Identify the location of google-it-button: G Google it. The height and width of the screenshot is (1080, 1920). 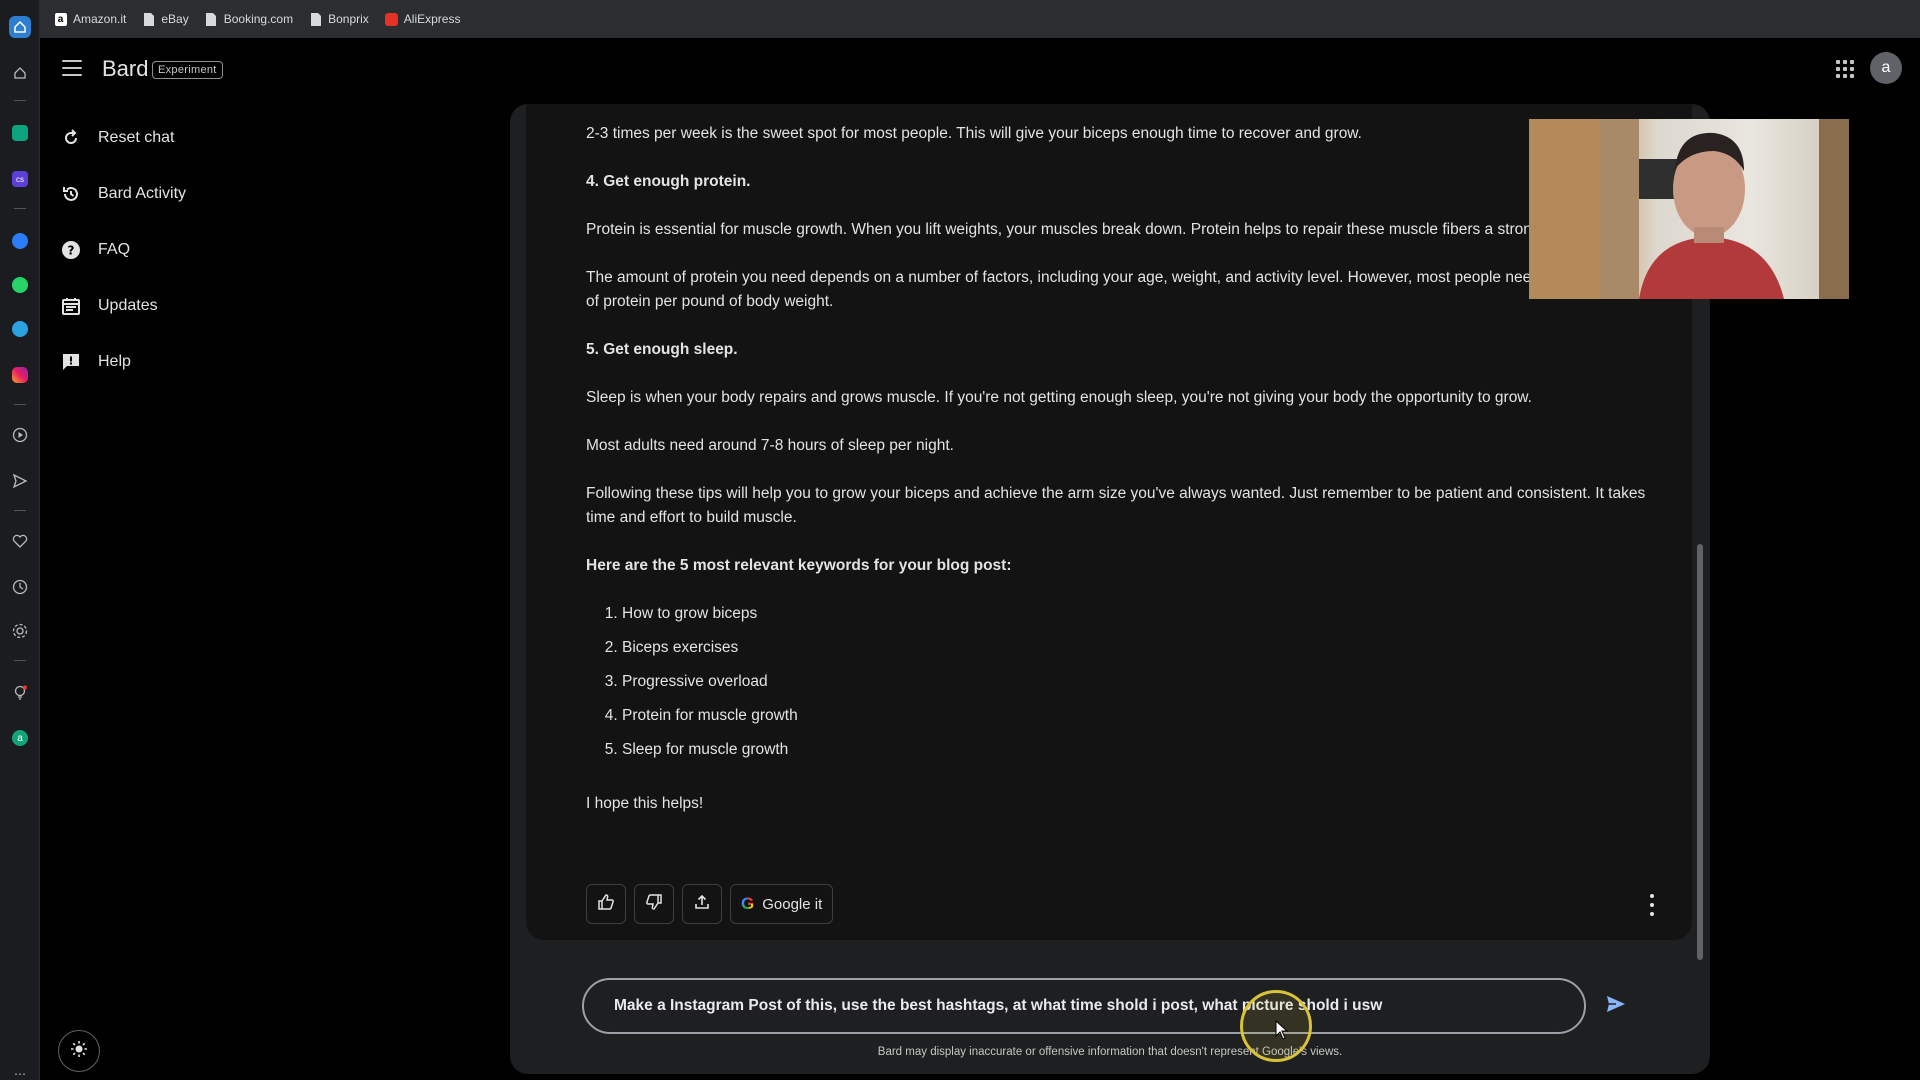
(782, 904).